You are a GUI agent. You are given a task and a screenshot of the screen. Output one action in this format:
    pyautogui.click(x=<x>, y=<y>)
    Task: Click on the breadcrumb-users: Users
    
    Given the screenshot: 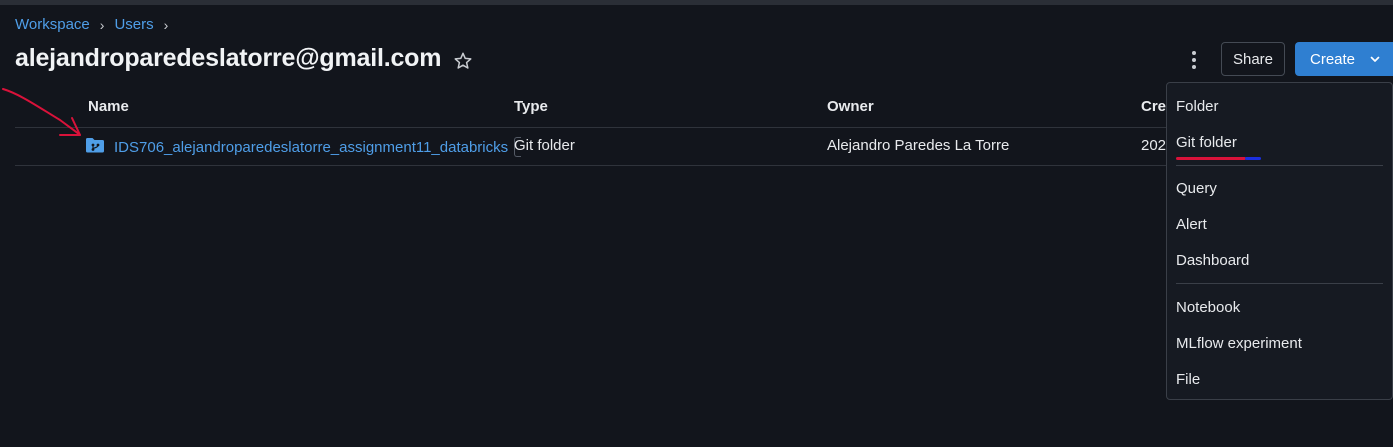 What is the action you would take?
    pyautogui.click(x=133, y=24)
    